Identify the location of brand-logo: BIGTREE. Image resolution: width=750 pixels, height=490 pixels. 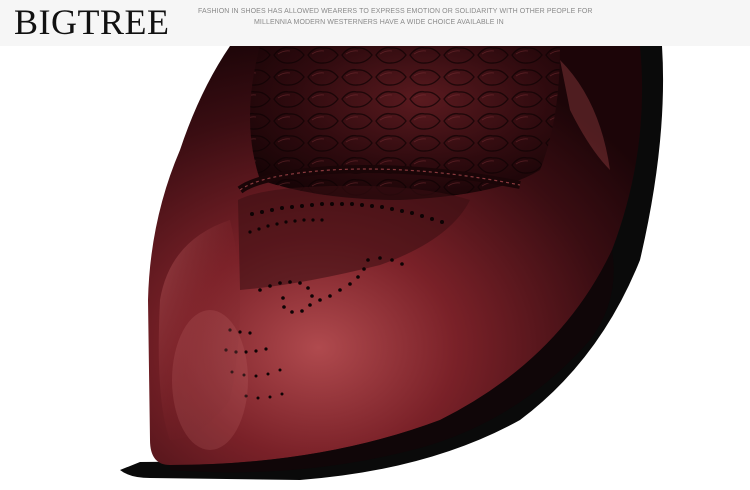
(92, 22).